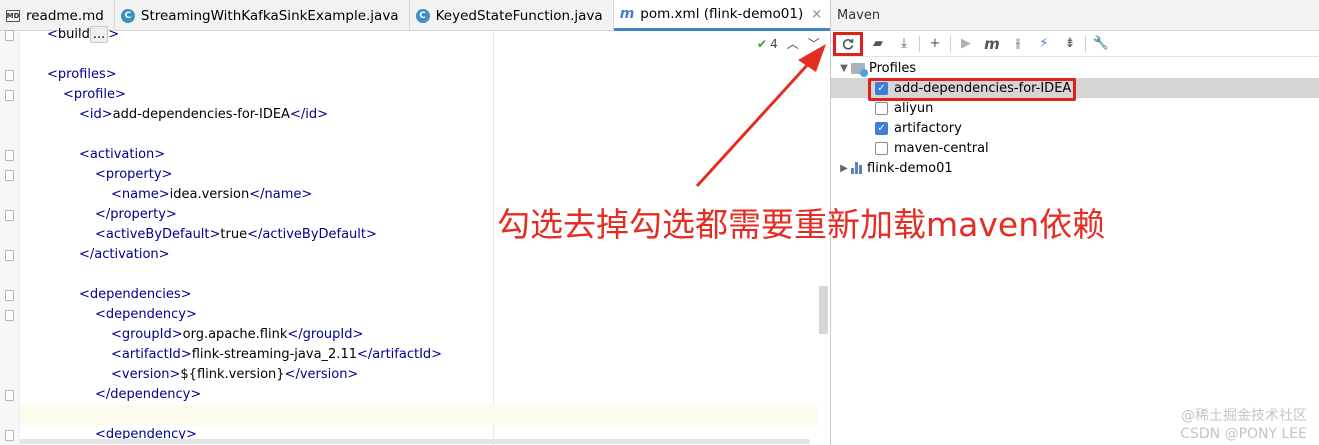 The image size is (1319, 445). Describe the element at coordinates (814, 43) in the screenshot. I see `next-highlight-icon: ﹀` at that location.